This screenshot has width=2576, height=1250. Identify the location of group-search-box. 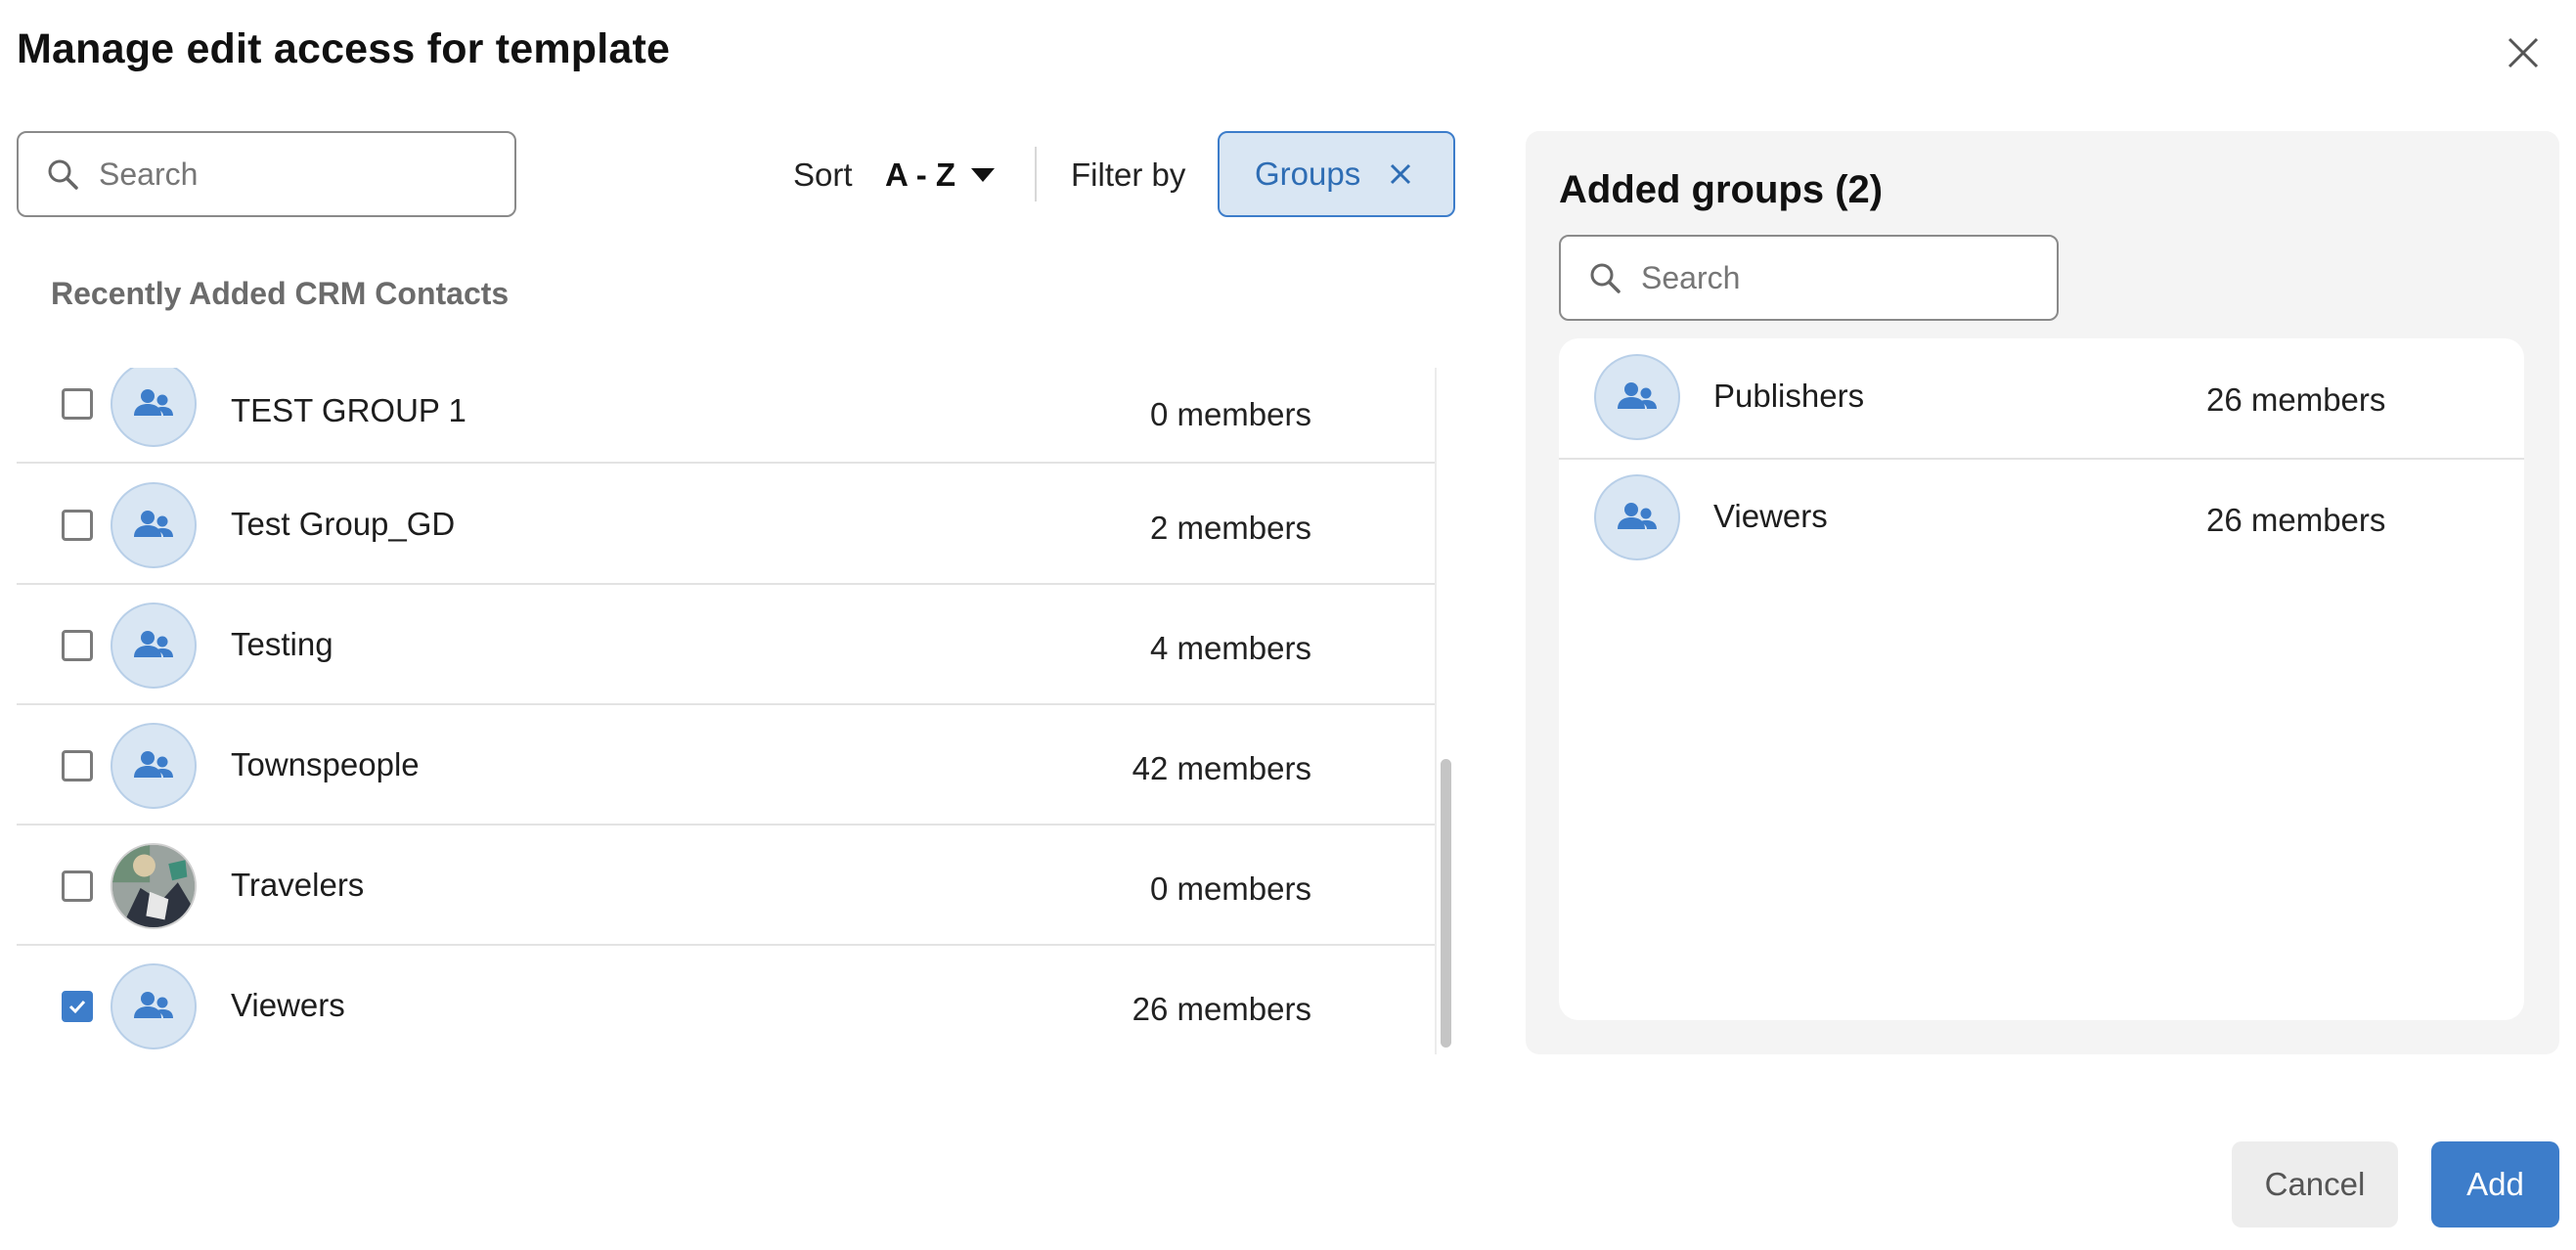
(266, 174).